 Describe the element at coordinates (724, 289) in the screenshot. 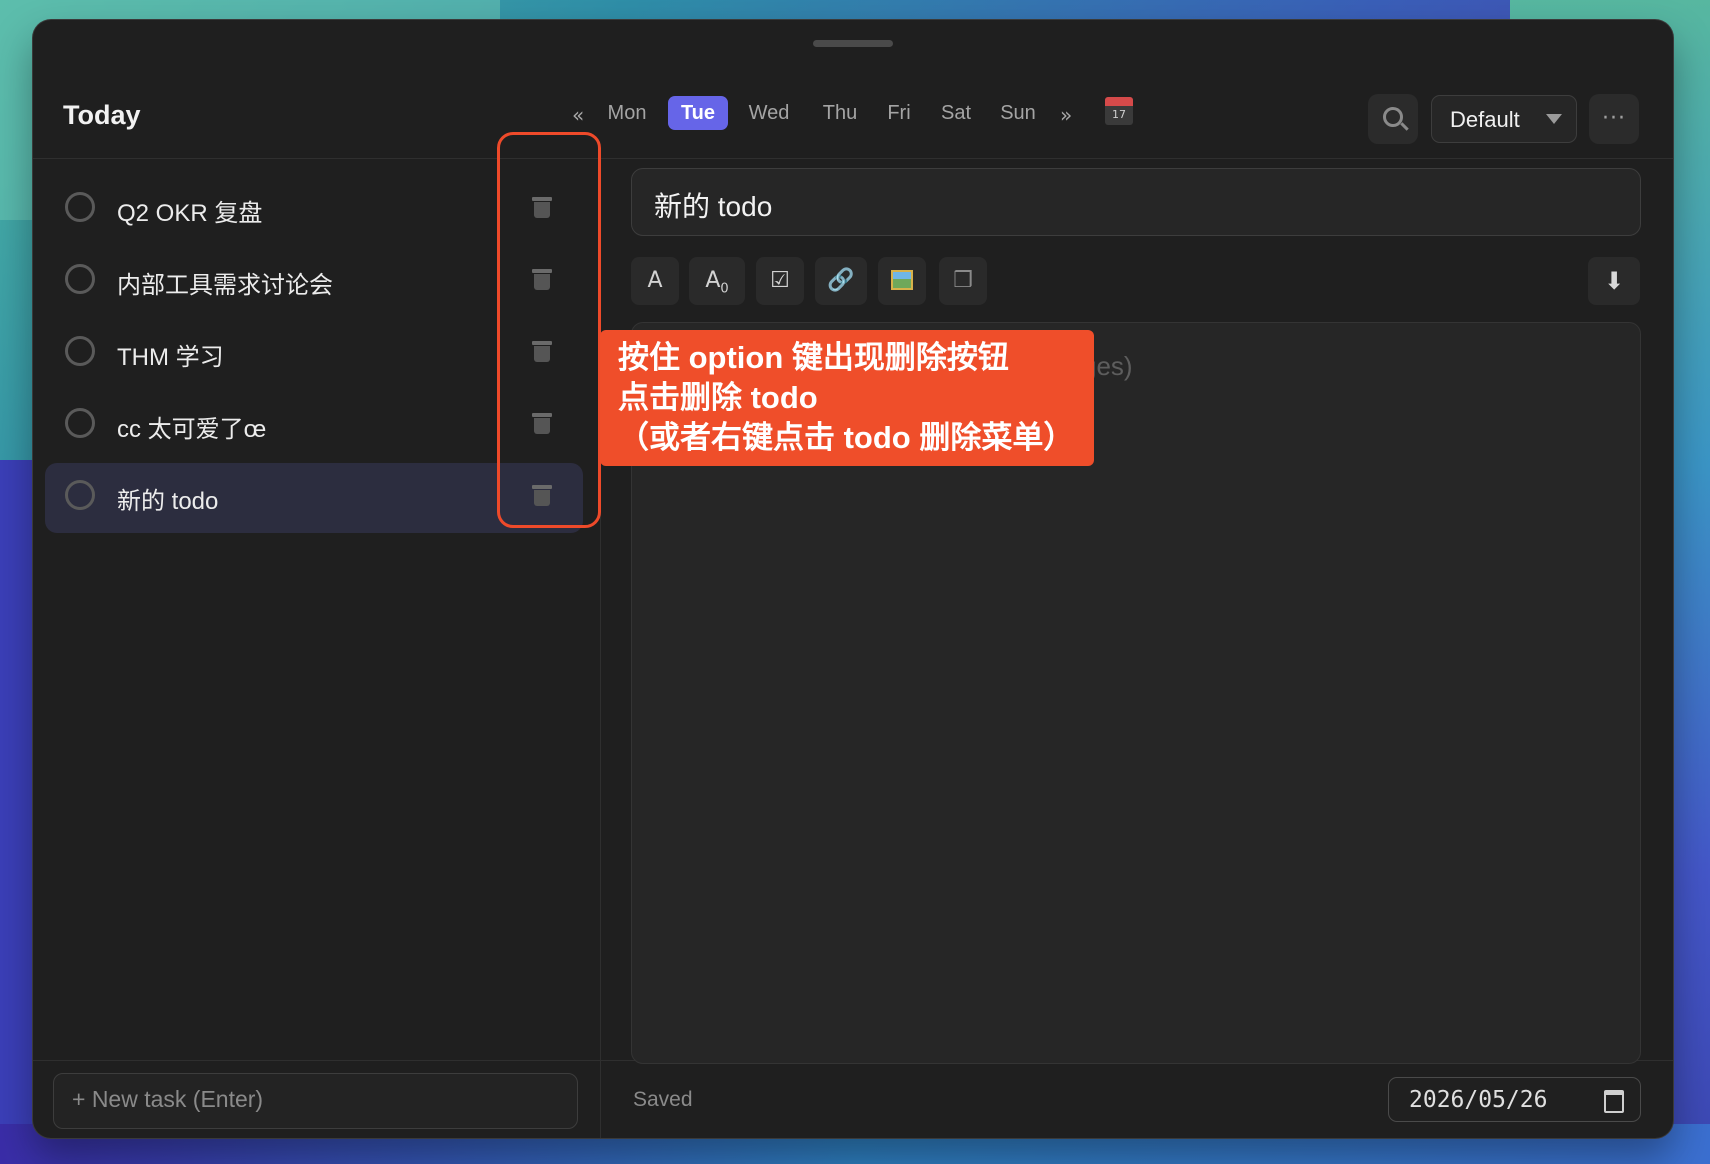

I see `text-size-icon-subscript: 0` at that location.